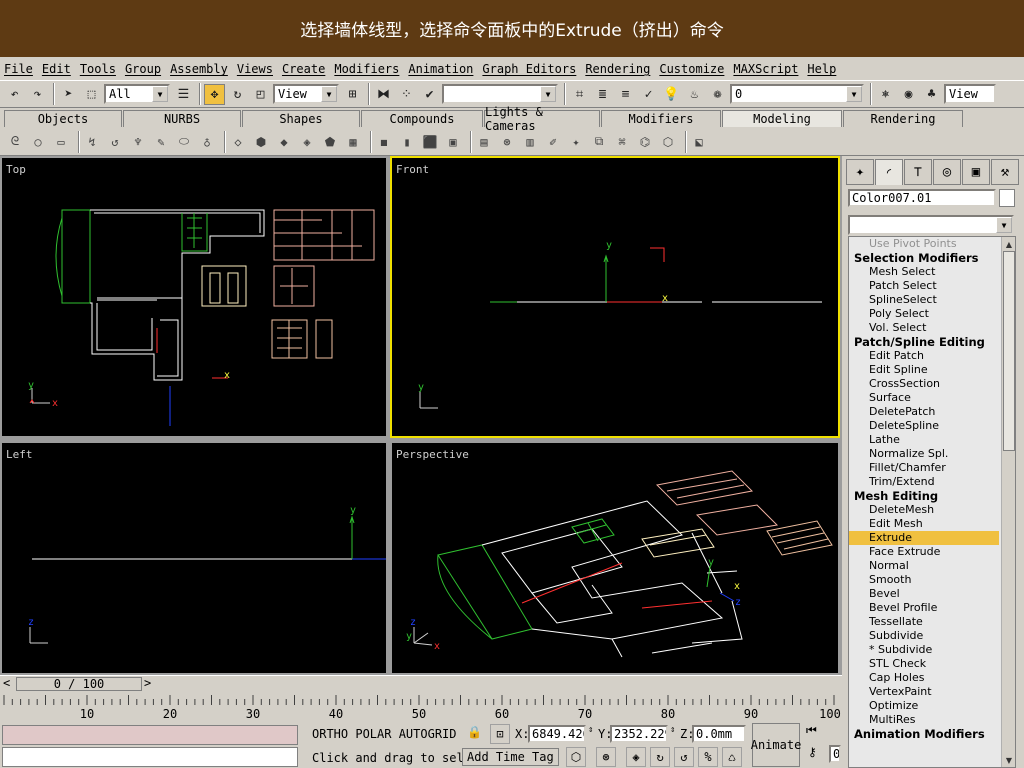 The image size is (1024, 768). I want to click on xform-icon: ⬕, so click(699, 142).